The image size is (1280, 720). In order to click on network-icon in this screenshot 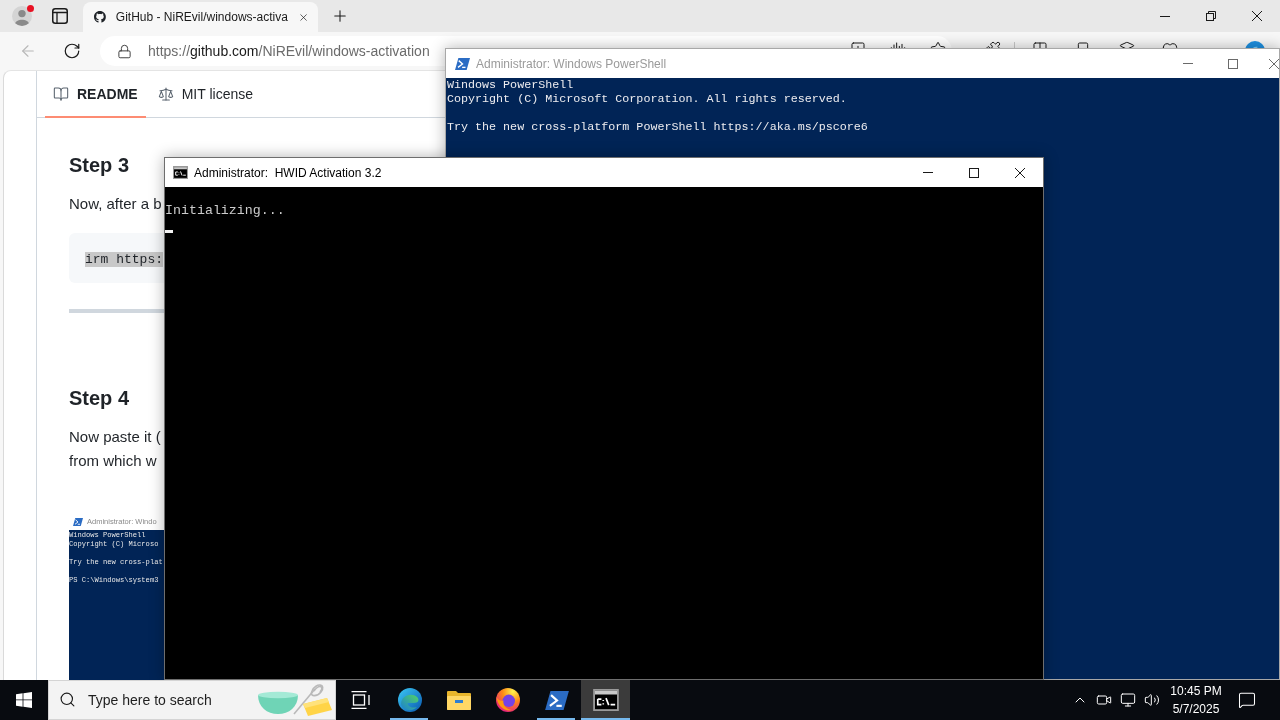, I will do `click(1128, 700)`.